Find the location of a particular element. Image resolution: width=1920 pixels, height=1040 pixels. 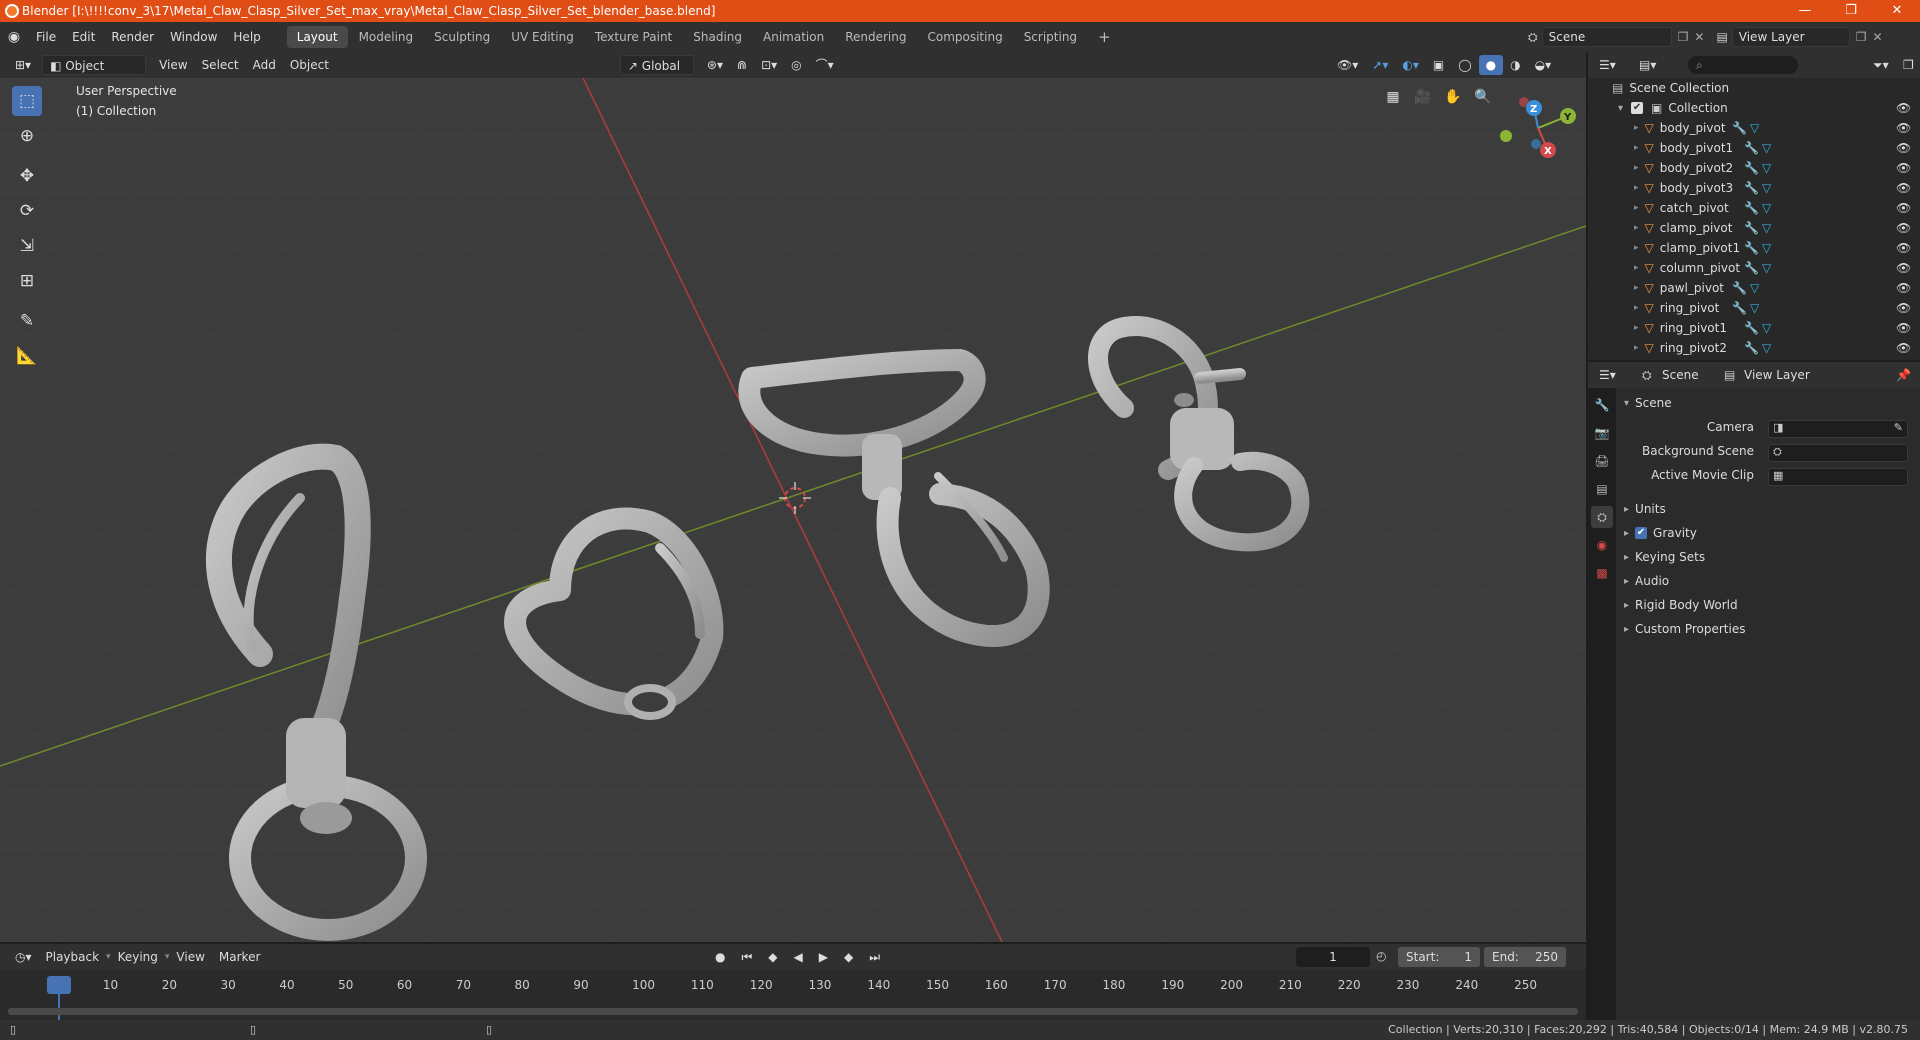

snap-icon: ⋒ is located at coordinates (742, 65).